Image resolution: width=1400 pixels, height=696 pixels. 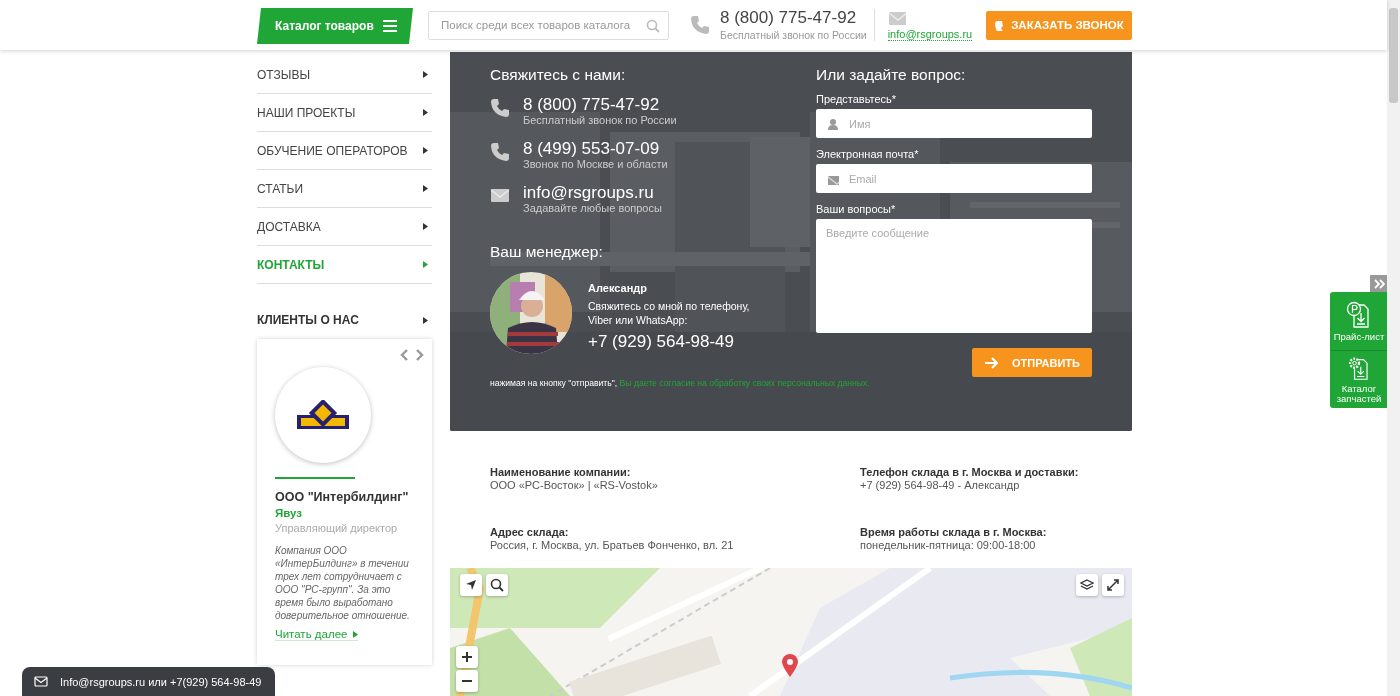 I want to click on fullscreen-icon, so click(x=1113, y=585).